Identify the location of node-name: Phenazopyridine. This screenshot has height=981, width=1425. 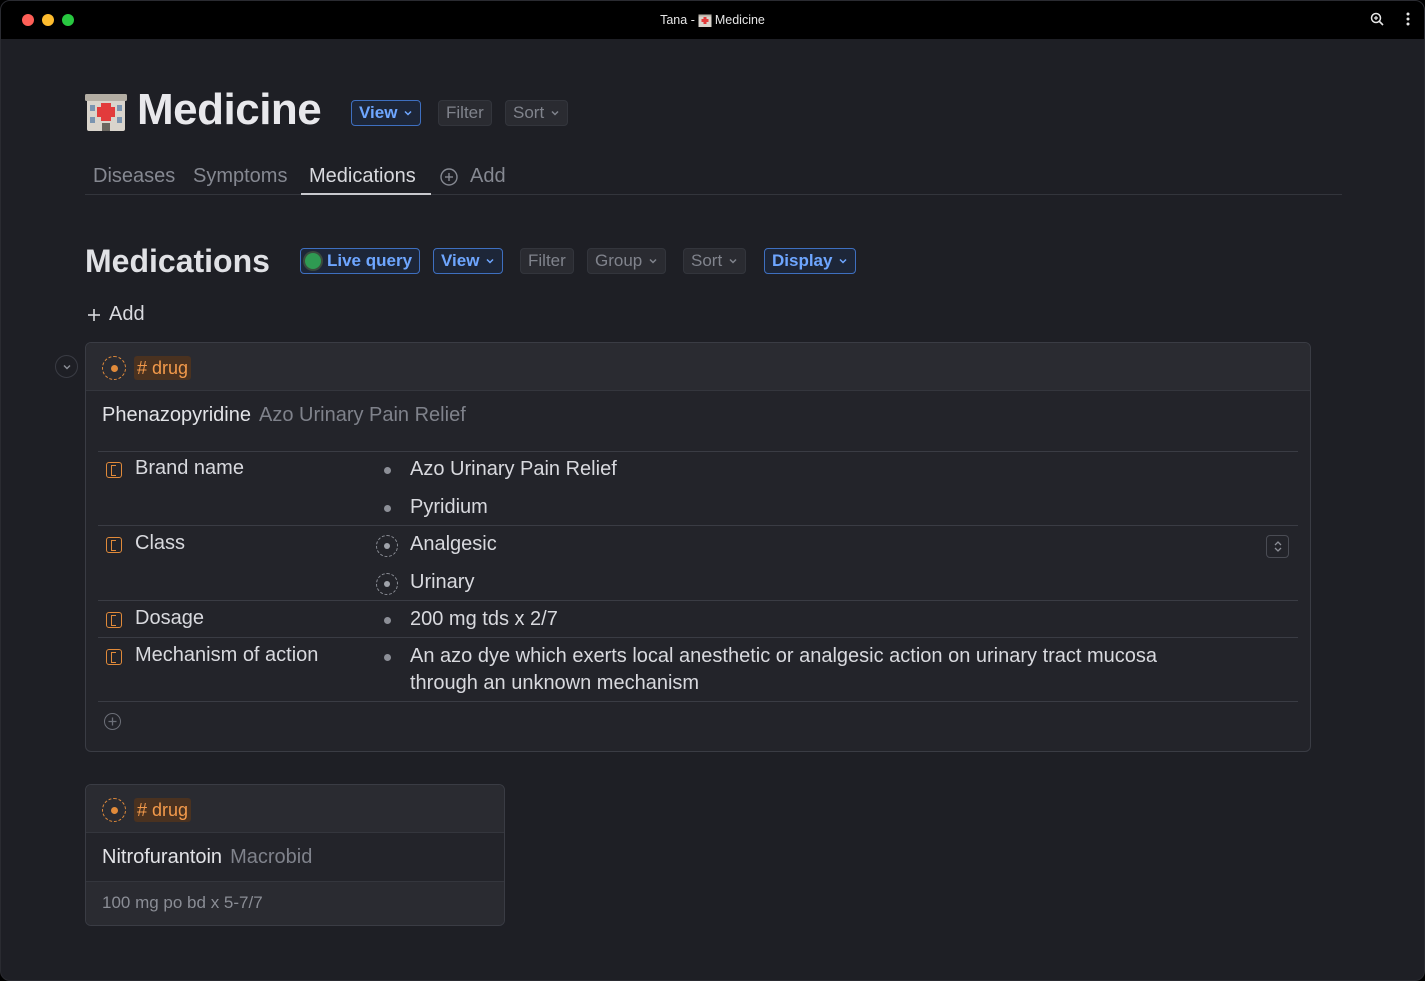
(176, 415).